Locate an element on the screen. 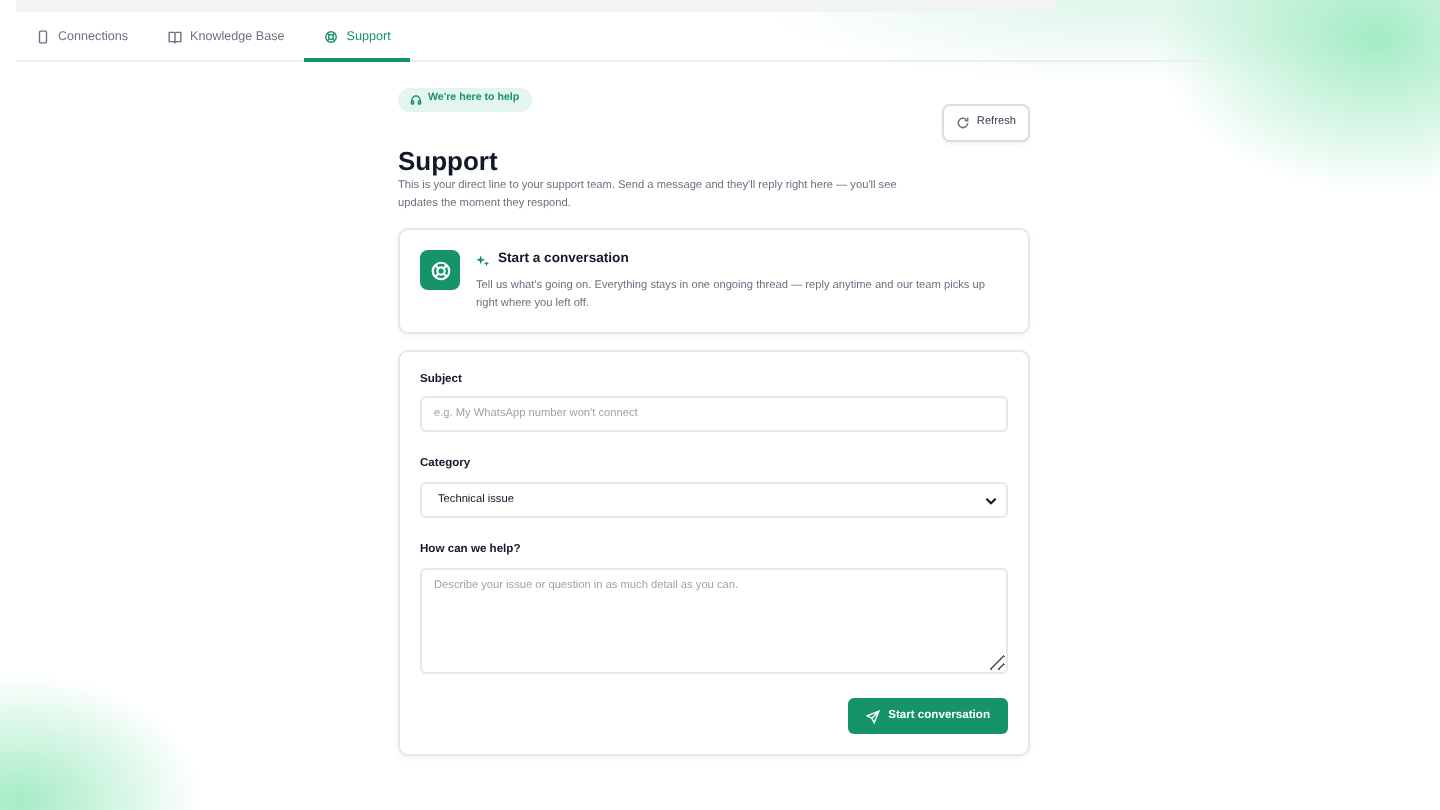  book-icon is located at coordinates (175, 37).